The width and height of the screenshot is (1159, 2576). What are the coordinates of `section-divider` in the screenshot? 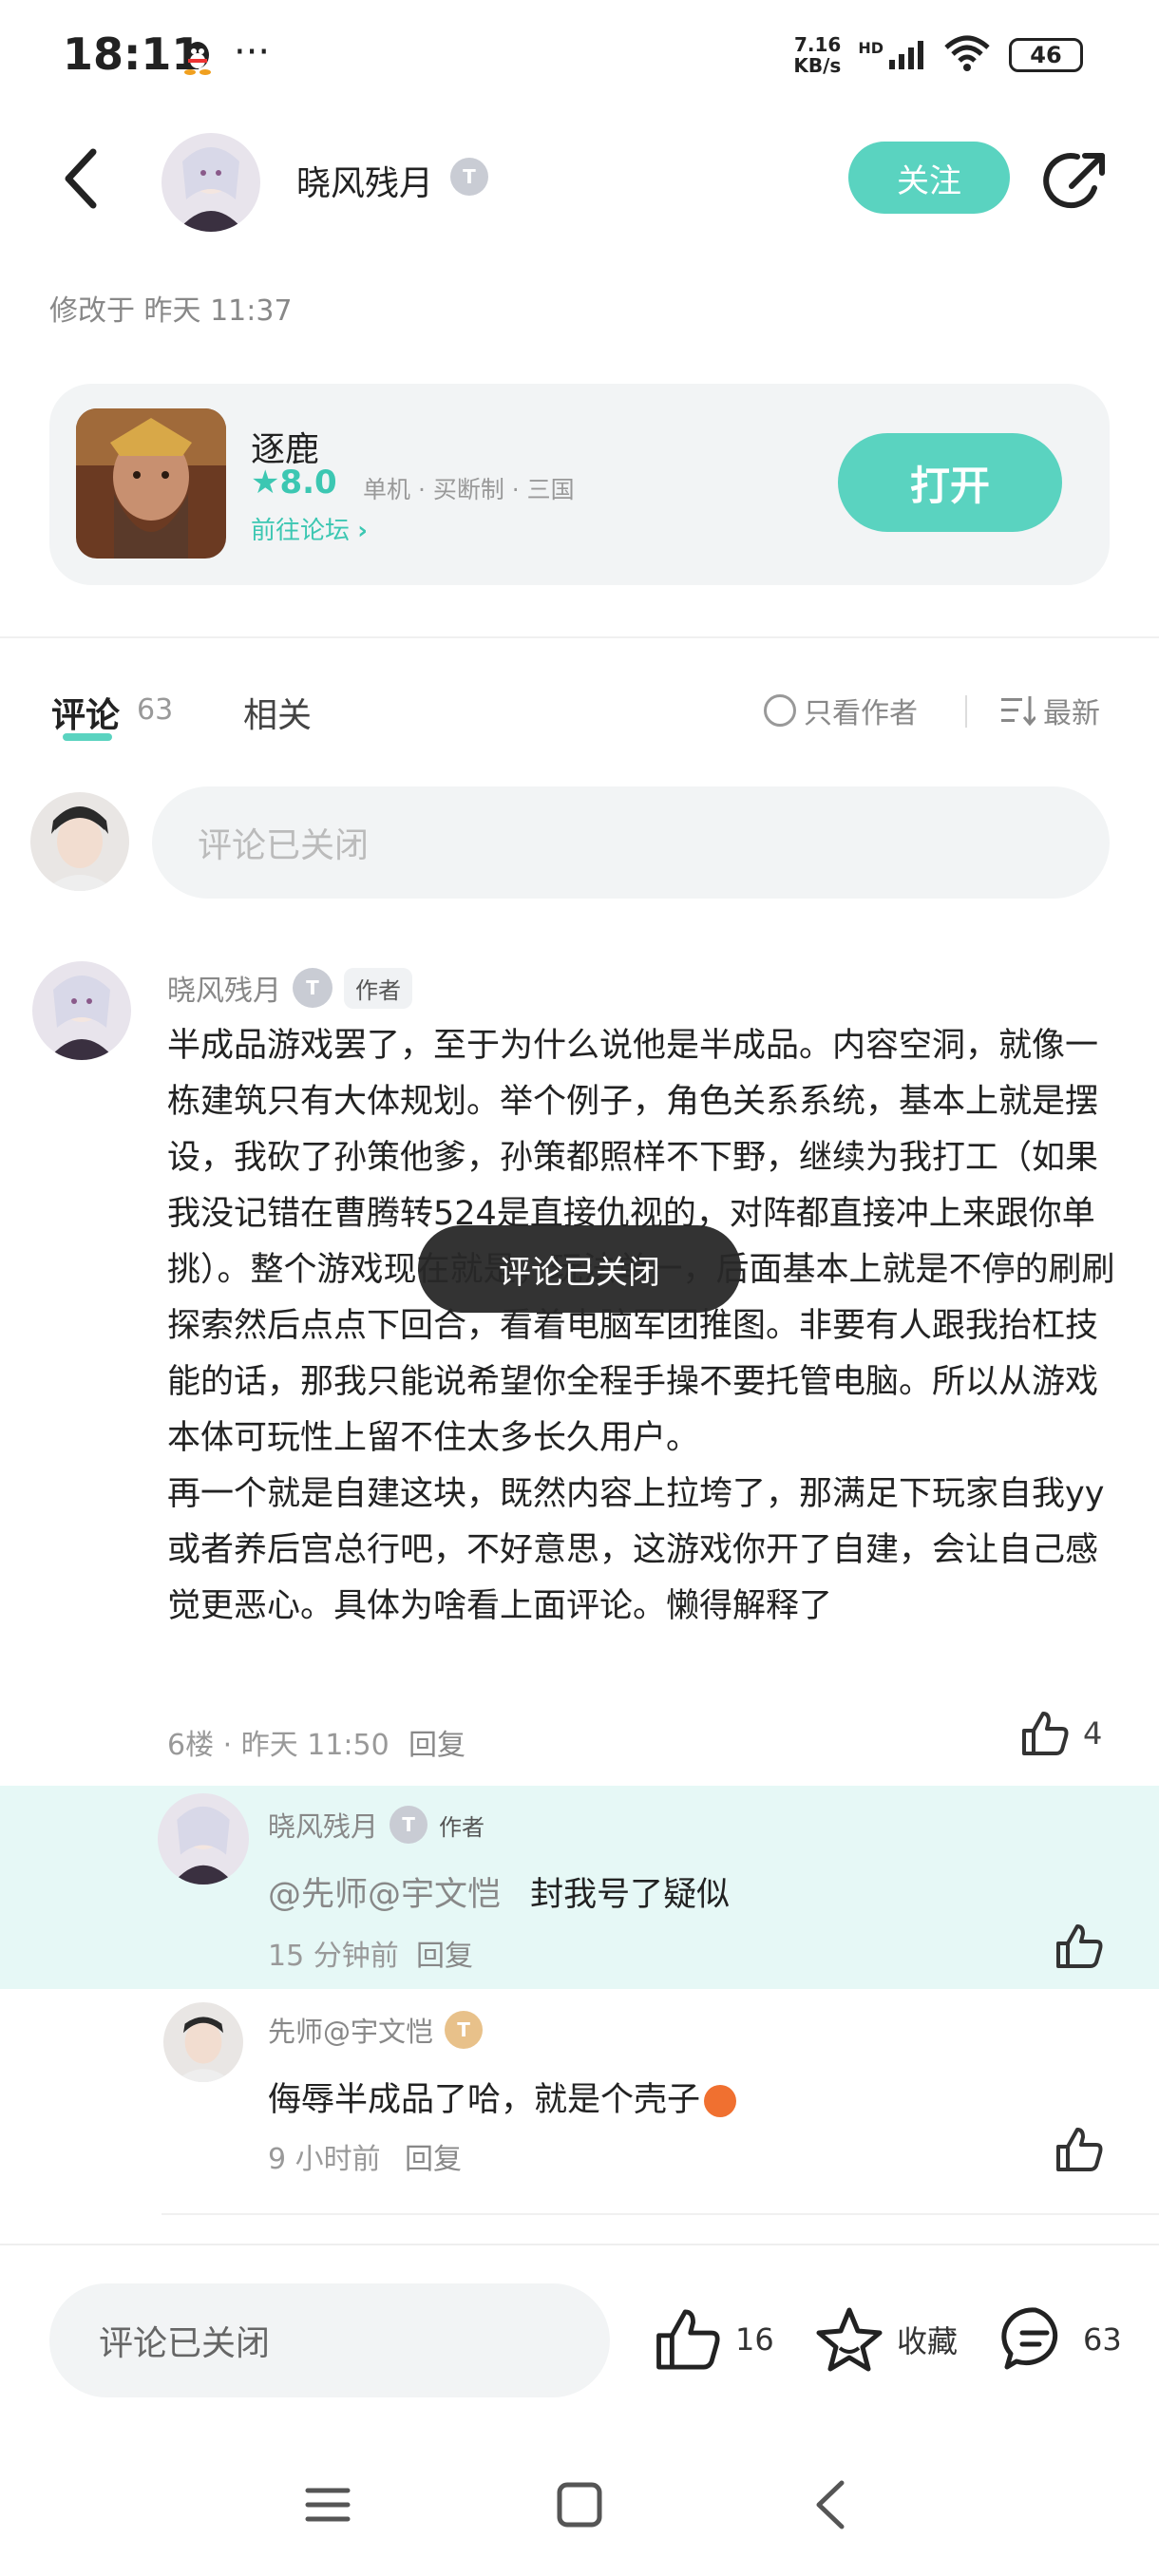 It's located at (579, 637).